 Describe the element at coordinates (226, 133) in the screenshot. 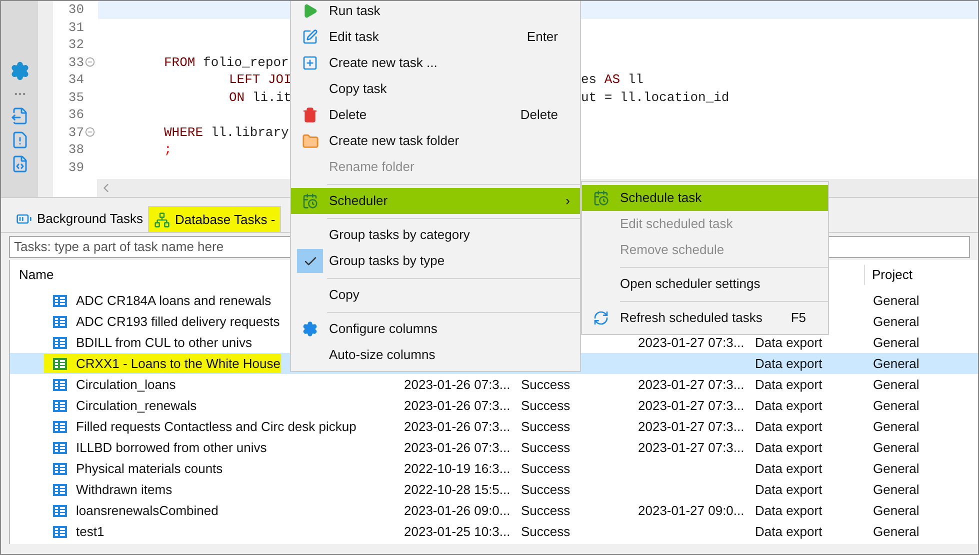

I see `code-text: WHERE ll.library` at that location.